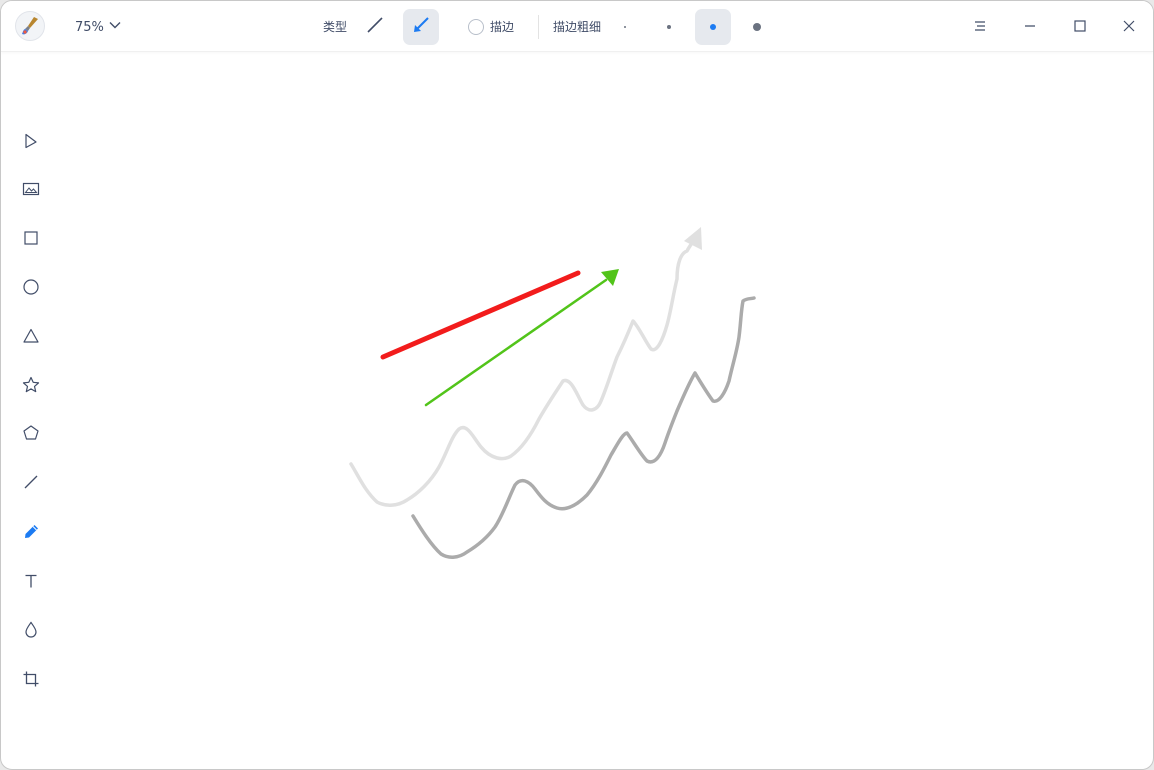 The image size is (1154, 770). Describe the element at coordinates (693, 238) in the screenshot. I see `light-gray-arrowhead` at that location.